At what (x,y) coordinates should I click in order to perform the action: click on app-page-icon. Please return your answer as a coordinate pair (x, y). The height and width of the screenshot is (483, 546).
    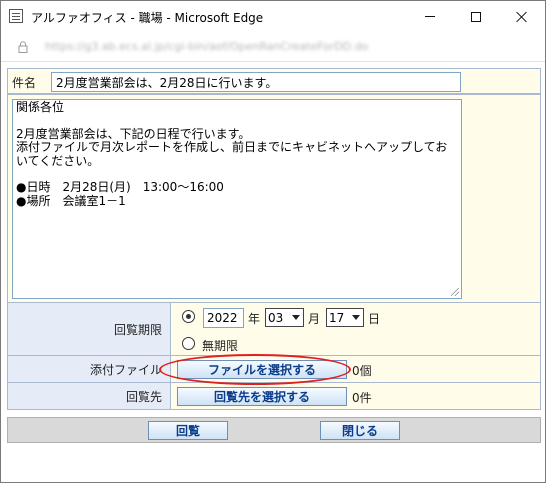
    Looking at the image, I should click on (16, 16).